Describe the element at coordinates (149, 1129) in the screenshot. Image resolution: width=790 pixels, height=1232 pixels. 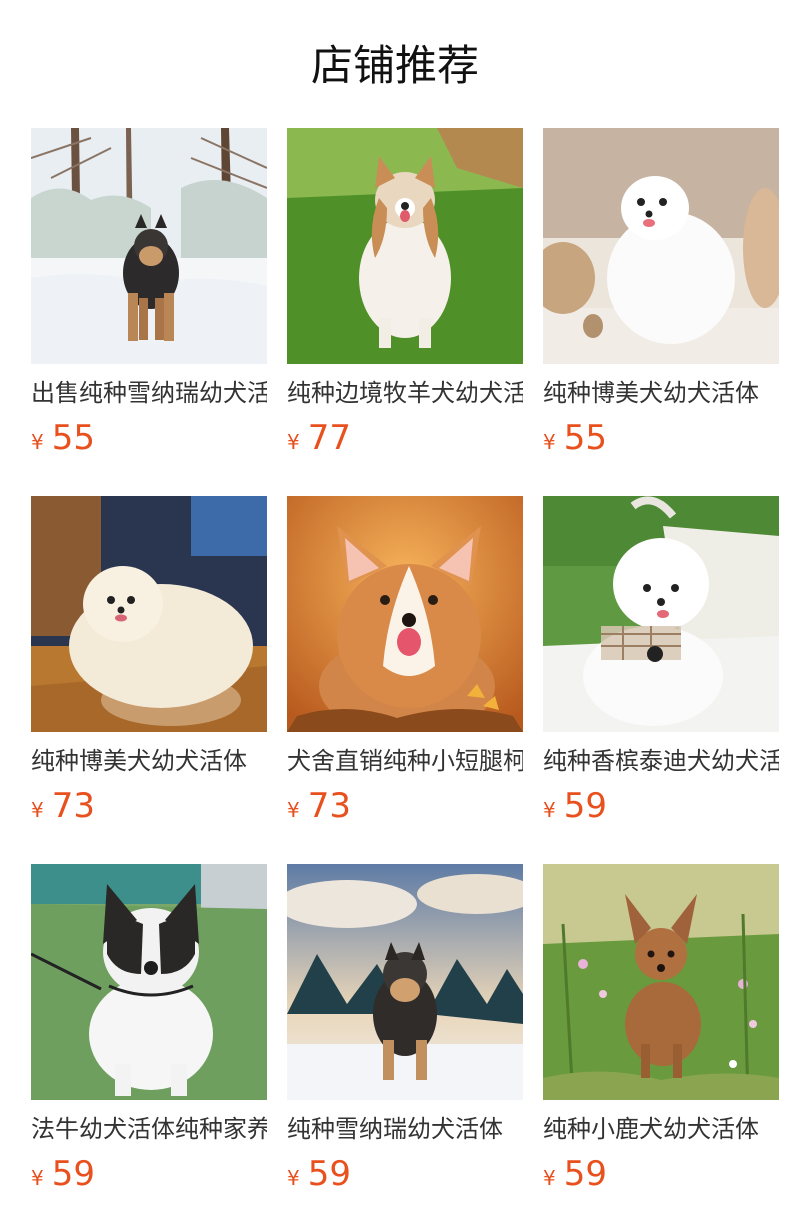
I see `product-name: 法牛幼犬活体纯种家养` at that location.